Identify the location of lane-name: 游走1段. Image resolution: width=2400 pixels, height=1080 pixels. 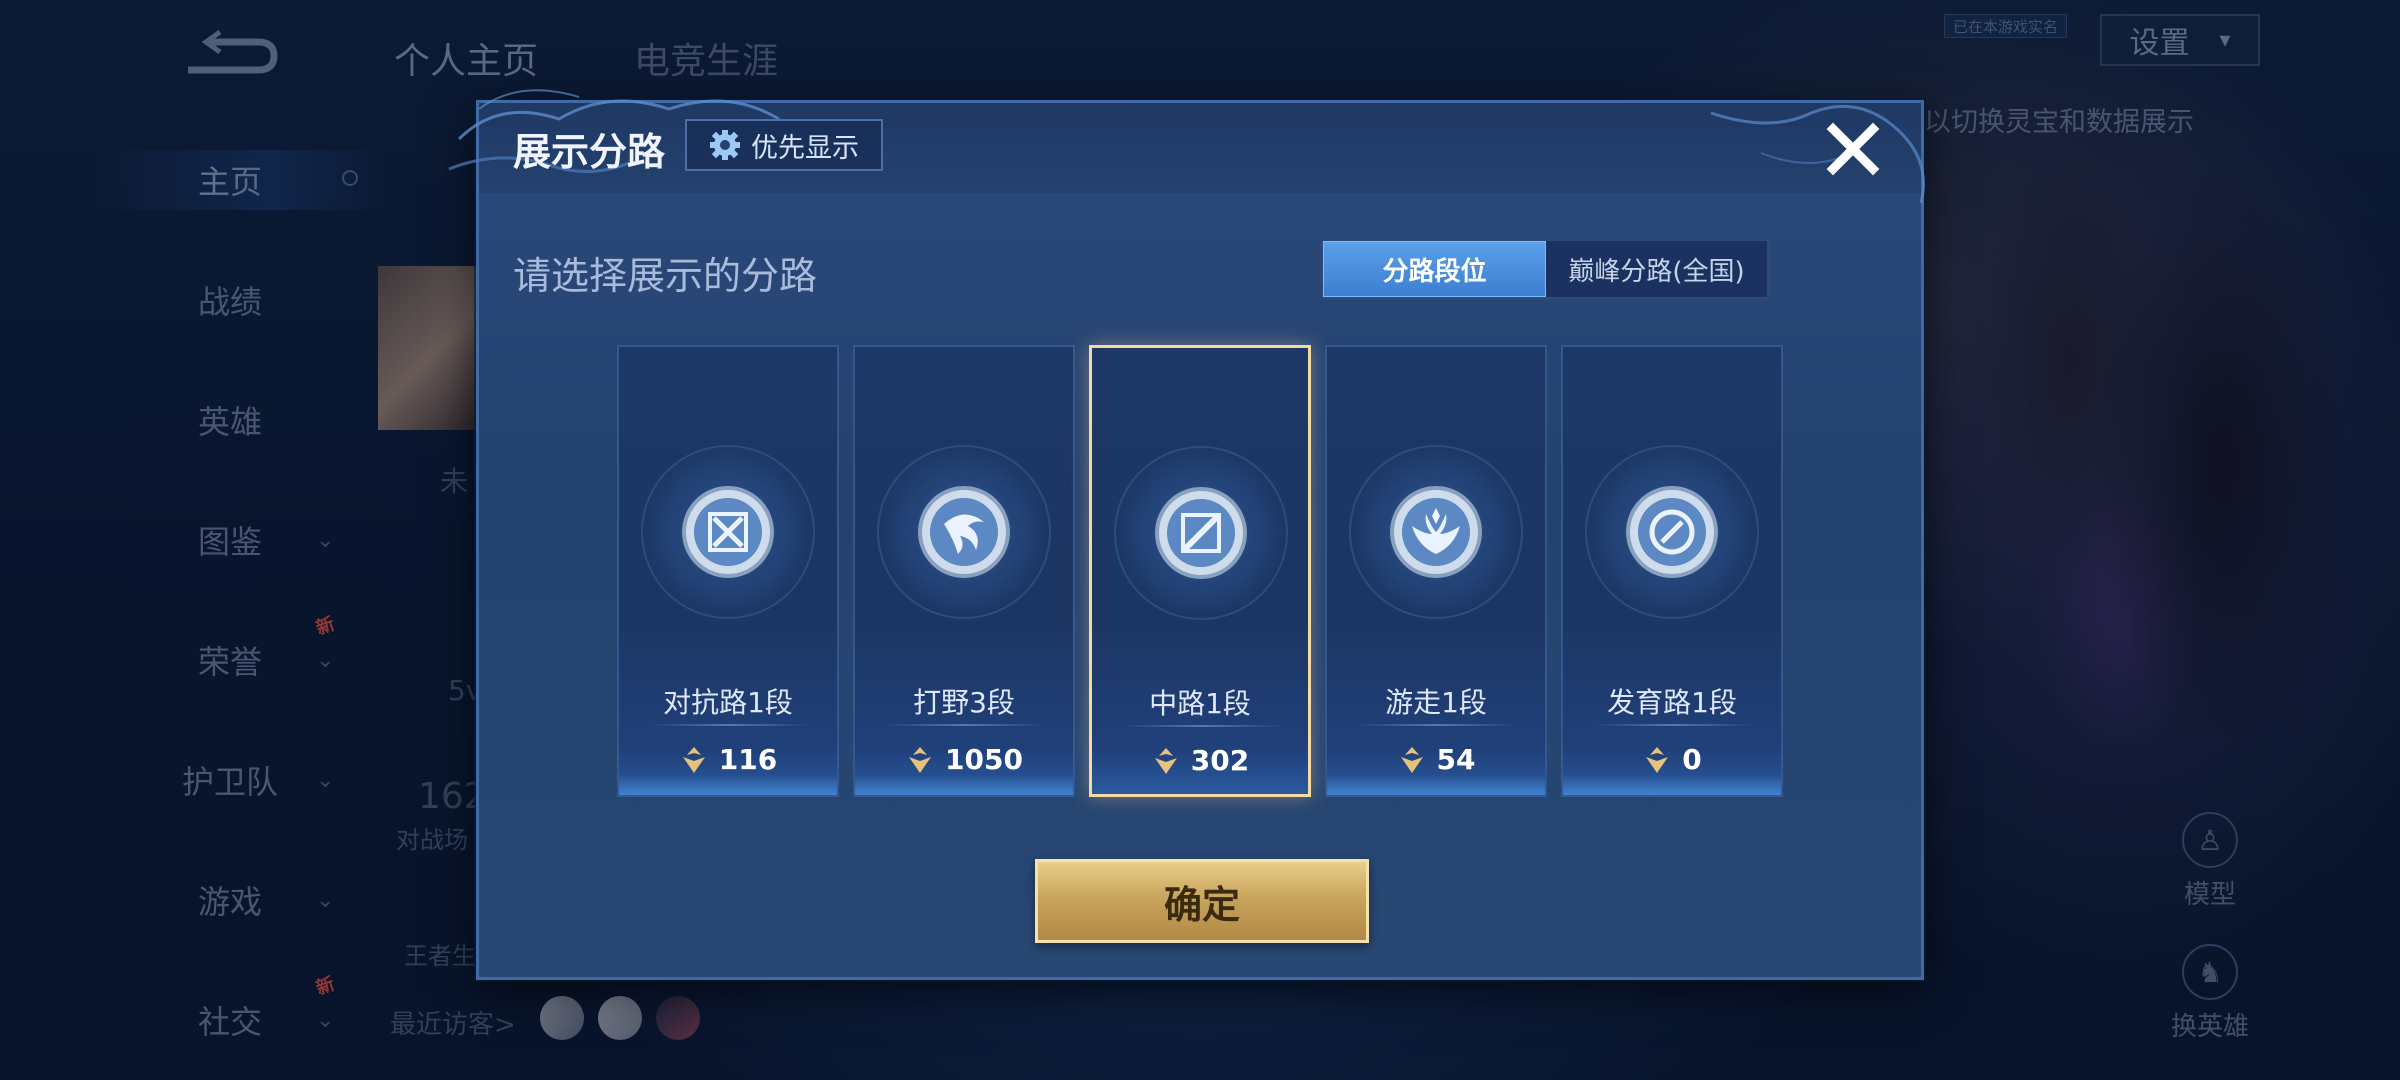
(1436, 702).